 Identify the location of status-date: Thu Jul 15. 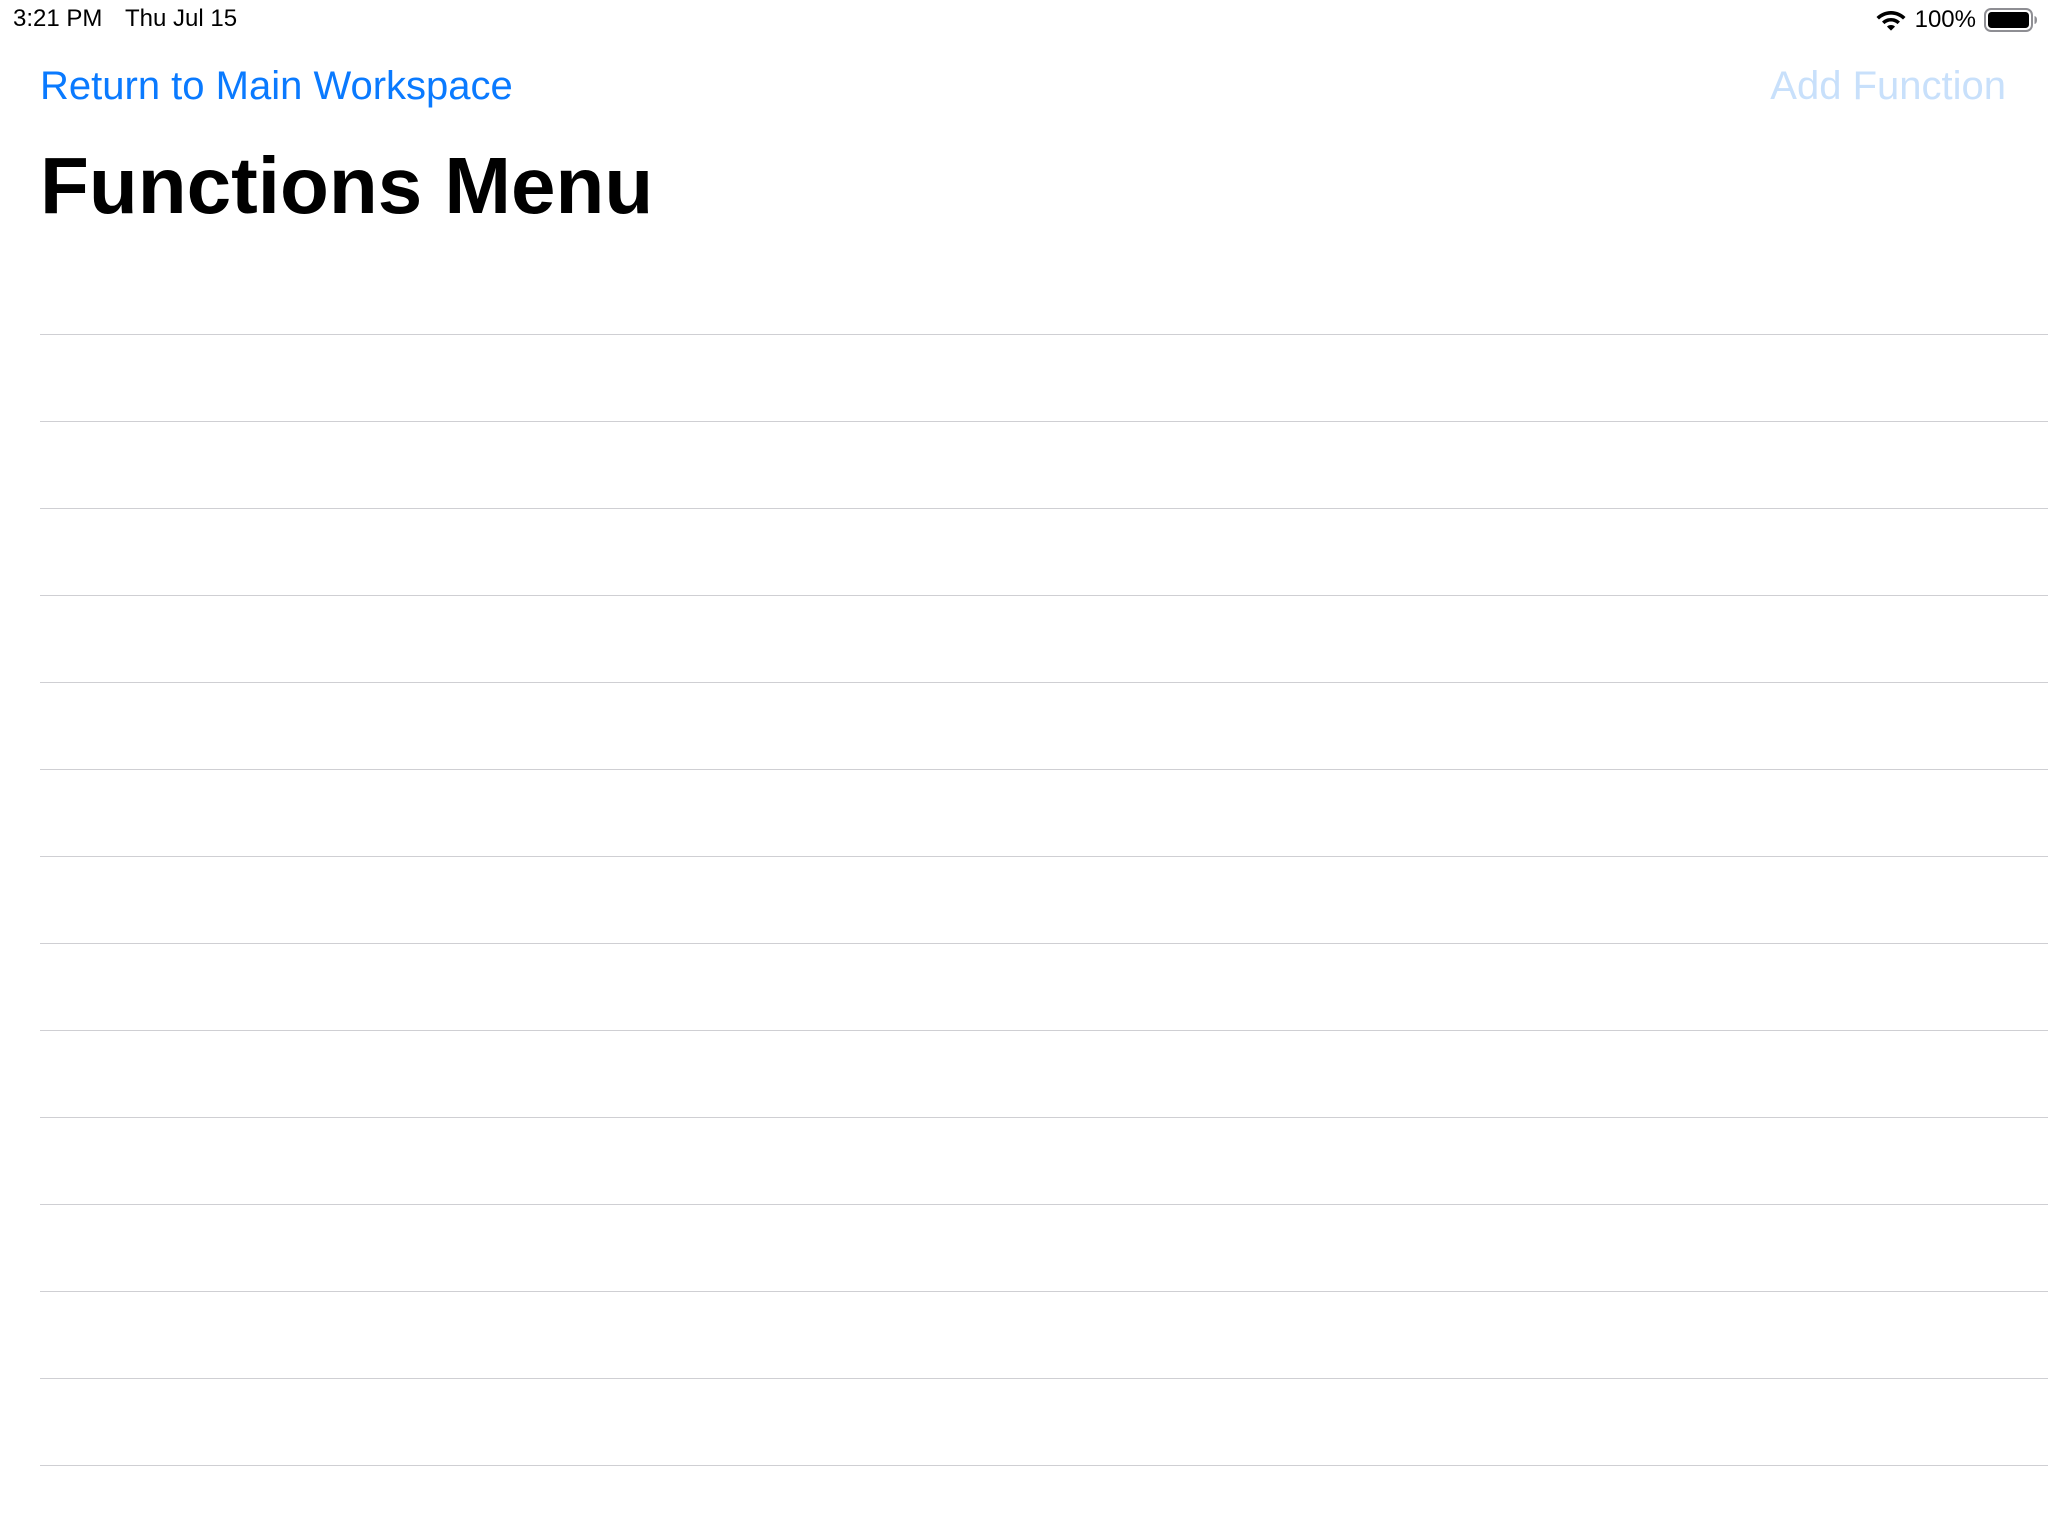
(181, 18).